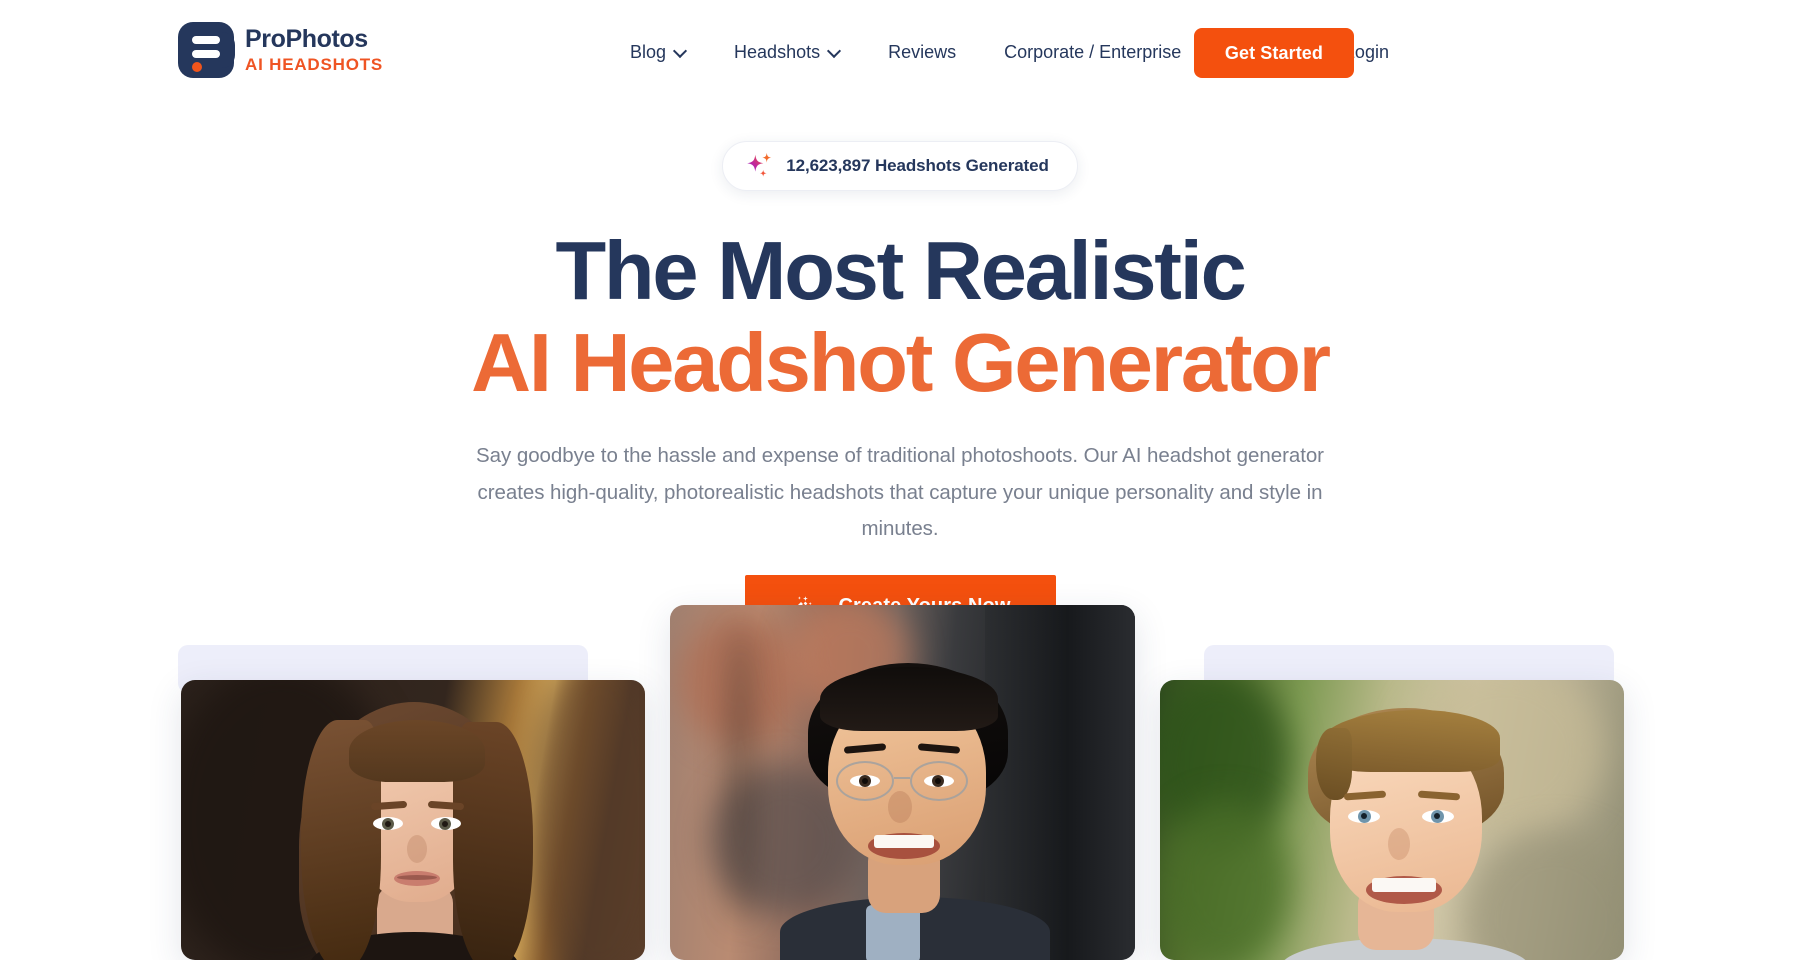  I want to click on nav-item-label: Blog, so click(648, 51).